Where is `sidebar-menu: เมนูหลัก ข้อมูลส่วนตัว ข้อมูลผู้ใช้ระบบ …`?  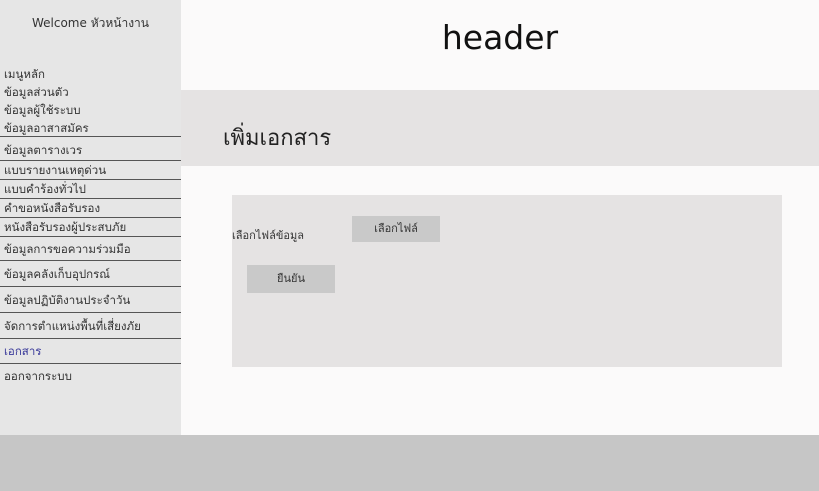 sidebar-menu: เมนูหลัก ข้อมูลส่วนตัว ข้อมูลผู้ใช้ระบบ … is located at coordinates (90, 226).